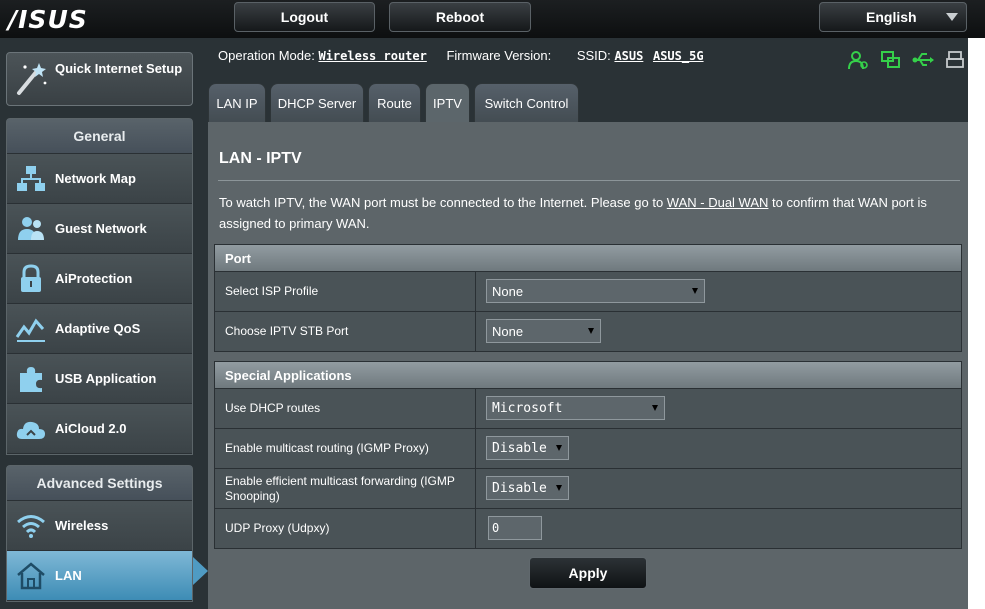  I want to click on dhcp-routes-value: Microsoft, so click(527, 408).